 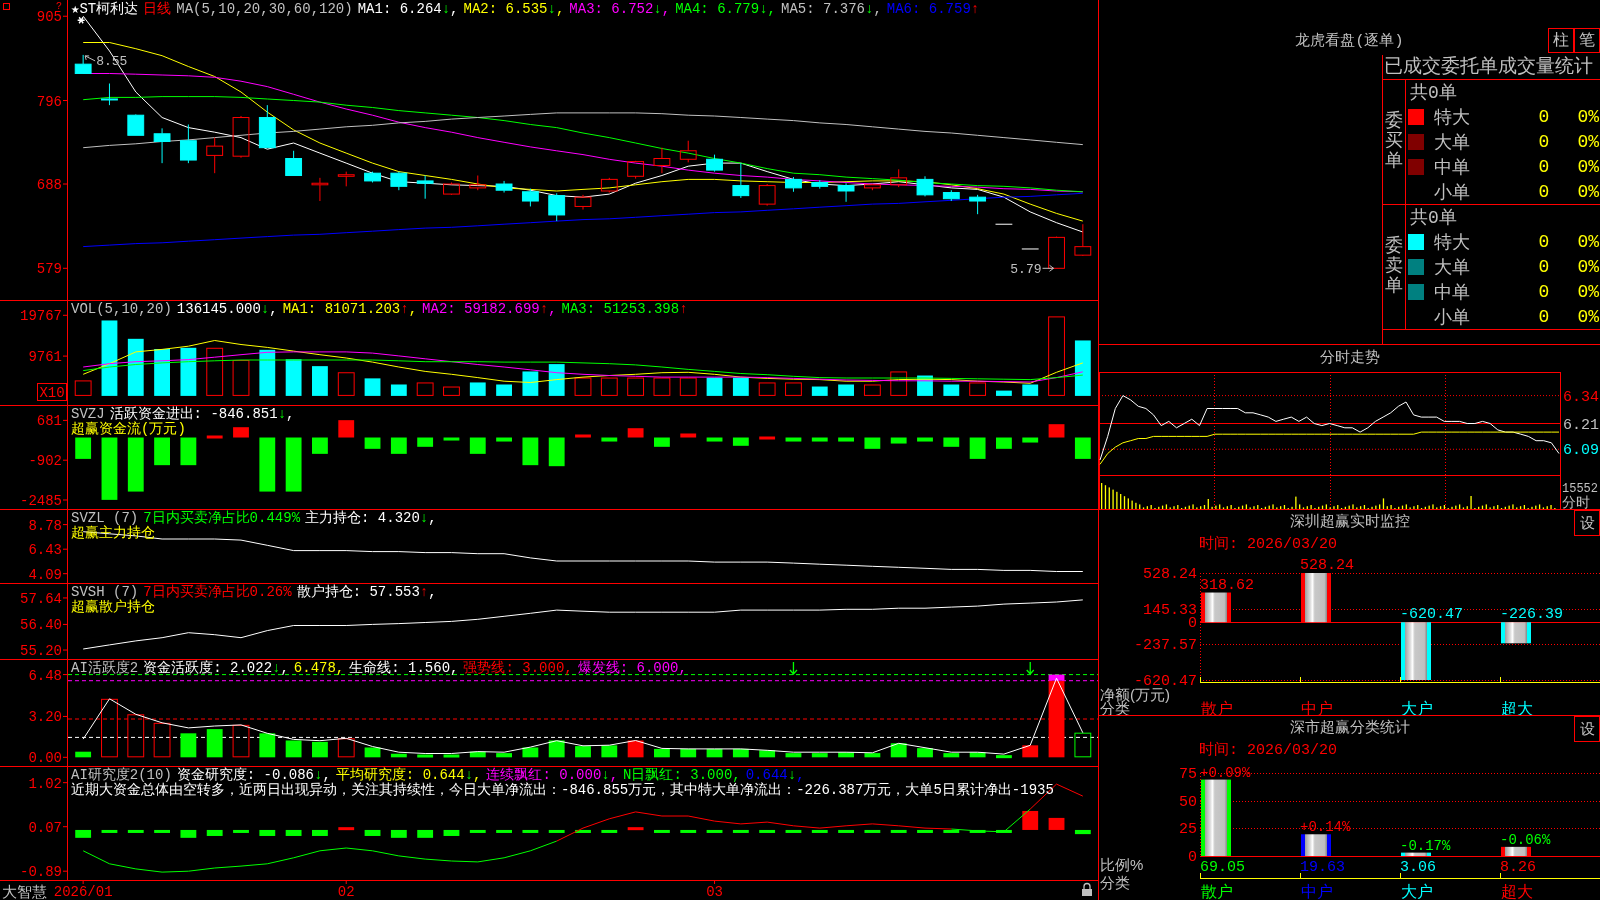 I want to click on indicator-label: AI活跃度2, so click(x=105, y=668).